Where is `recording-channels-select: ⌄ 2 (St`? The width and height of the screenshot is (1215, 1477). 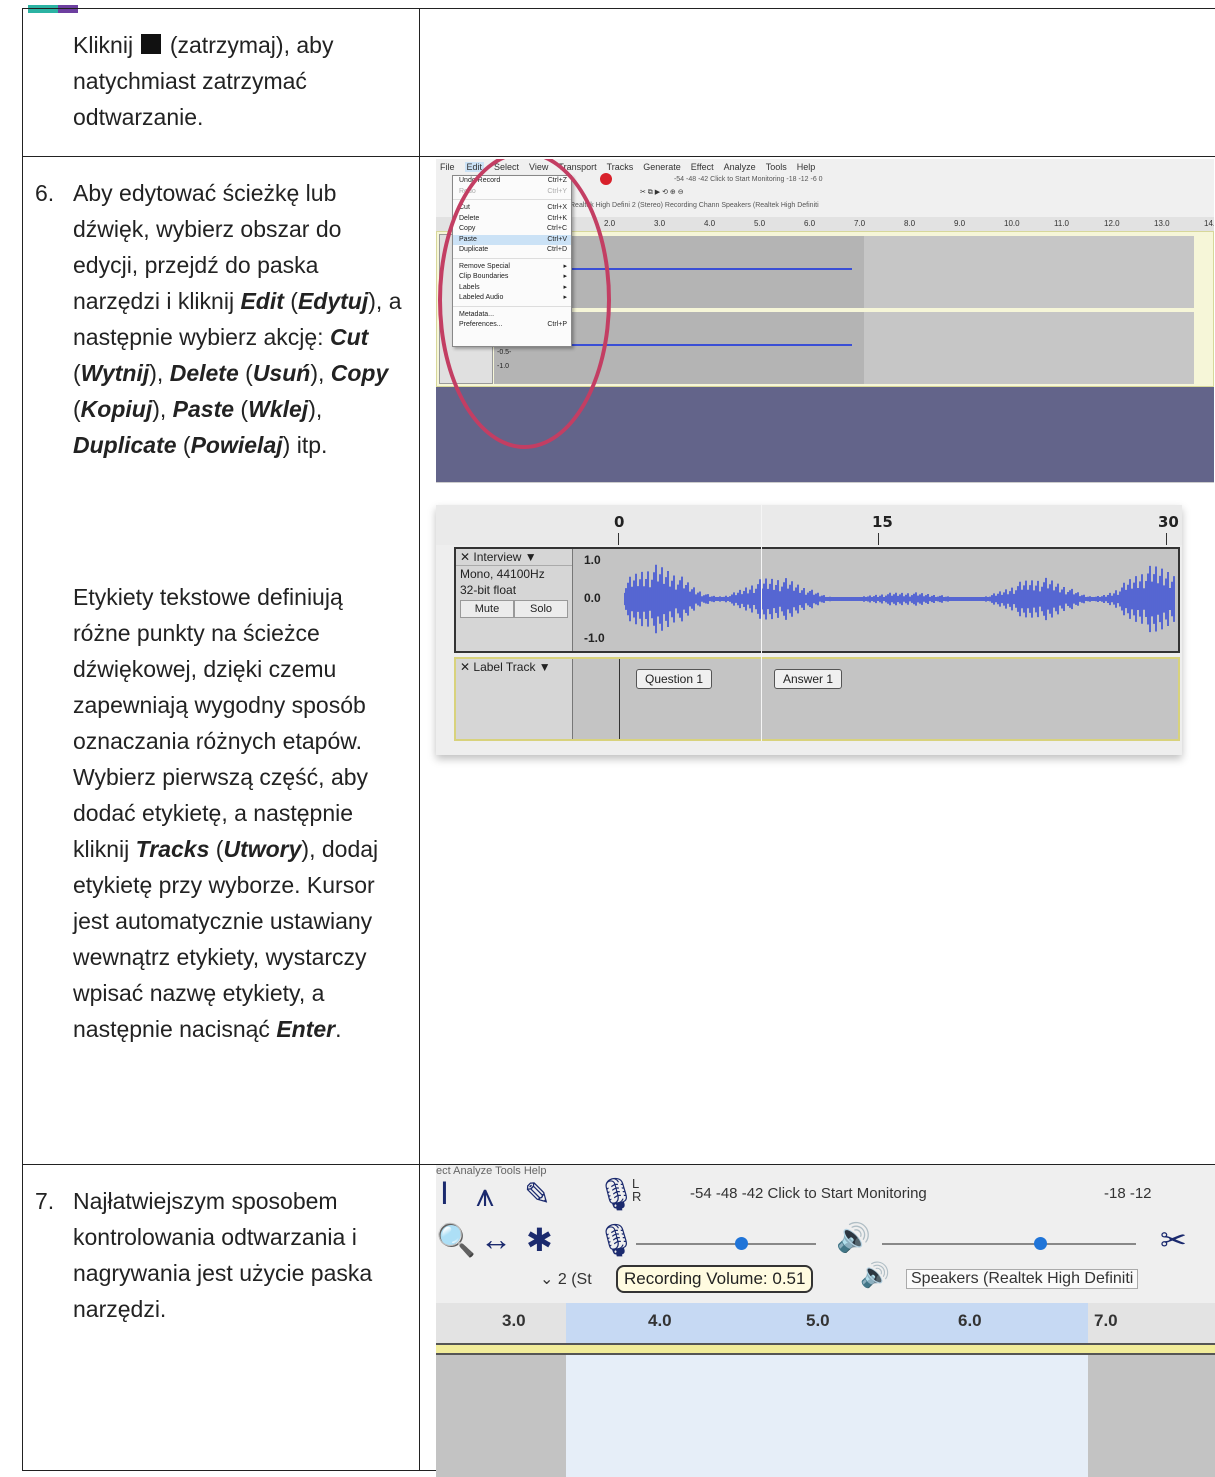
recording-channels-select: ⌄ 2 (St is located at coordinates (566, 1279).